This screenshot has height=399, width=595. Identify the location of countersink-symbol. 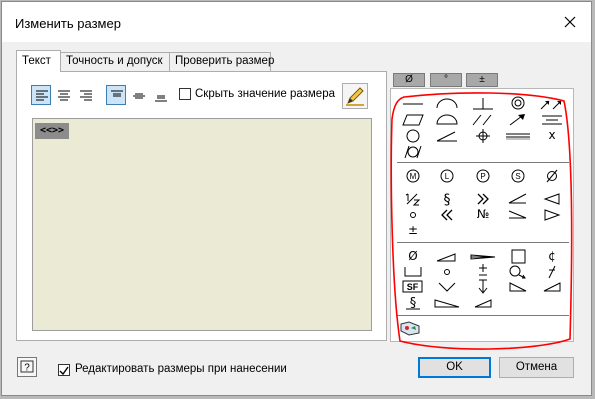
(447, 286).